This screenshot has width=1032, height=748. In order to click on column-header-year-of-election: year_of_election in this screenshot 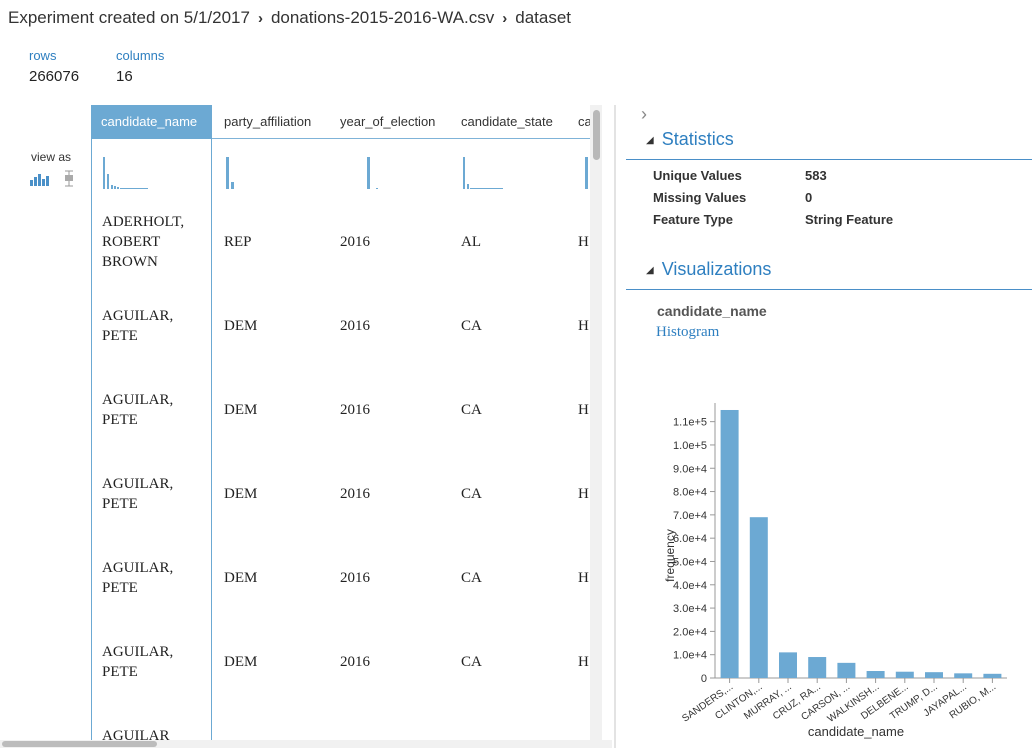, I will do `click(387, 122)`.